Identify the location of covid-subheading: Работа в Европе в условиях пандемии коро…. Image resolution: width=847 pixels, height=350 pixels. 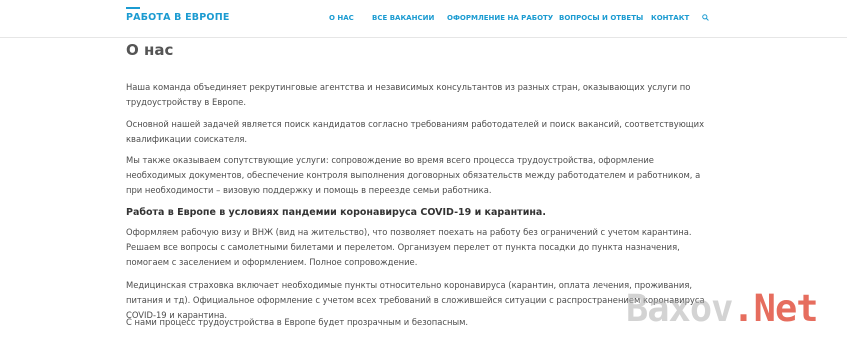
(336, 212).